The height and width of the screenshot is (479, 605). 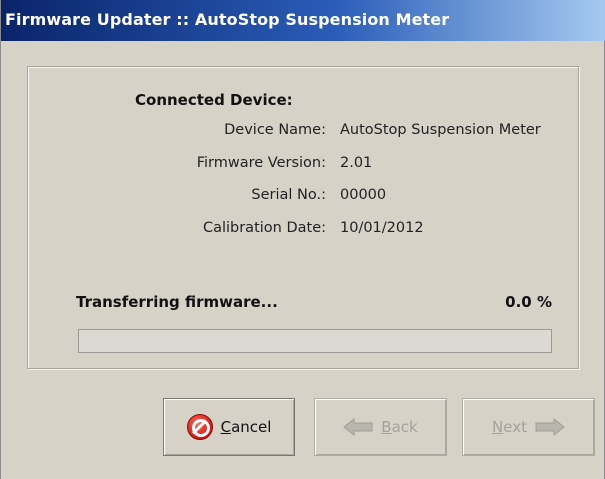 I want to click on calibration-date-label: Calibration Date:, so click(x=264, y=228).